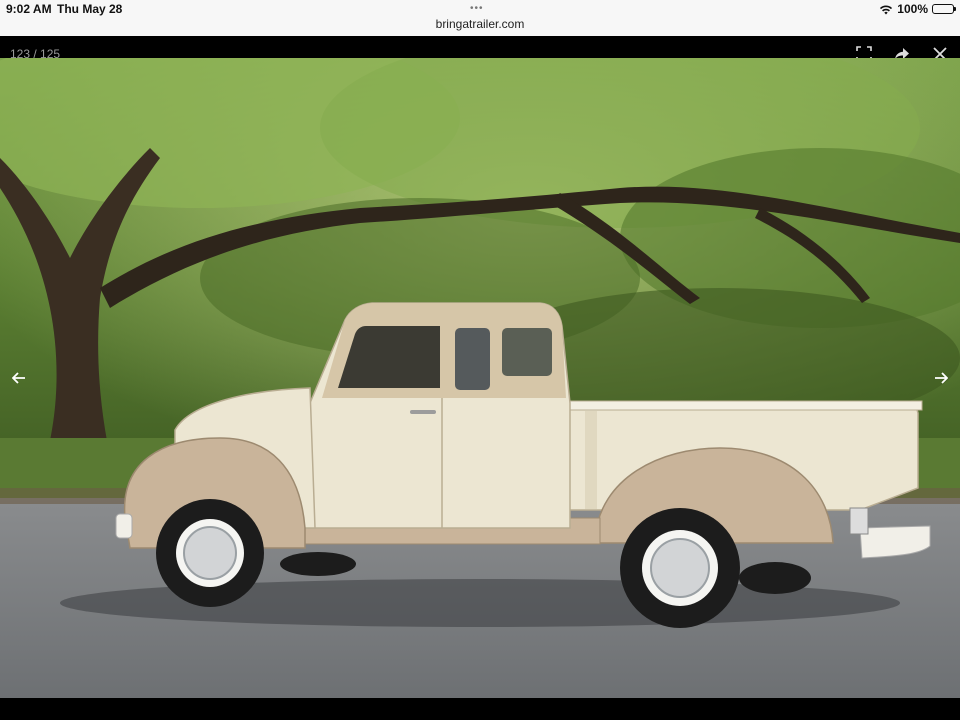  I want to click on multitask-dots: •••, so click(477, 8).